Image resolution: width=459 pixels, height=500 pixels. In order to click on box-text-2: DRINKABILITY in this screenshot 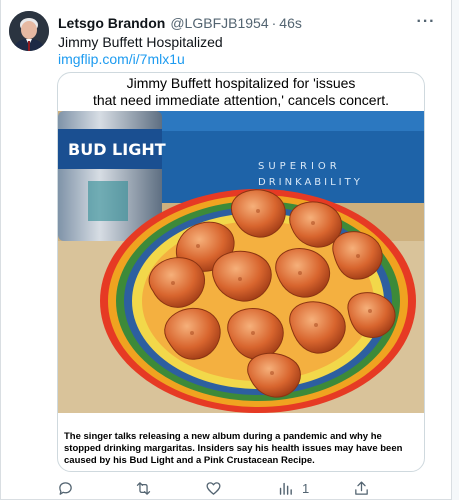, I will do `click(310, 182)`.